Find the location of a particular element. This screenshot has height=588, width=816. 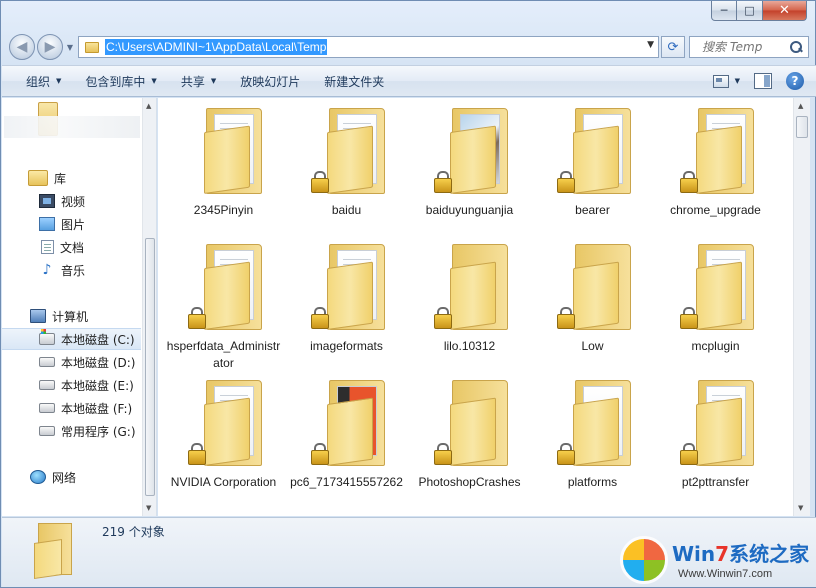

folder-item: lilo.10312 is located at coordinates (469, 306).